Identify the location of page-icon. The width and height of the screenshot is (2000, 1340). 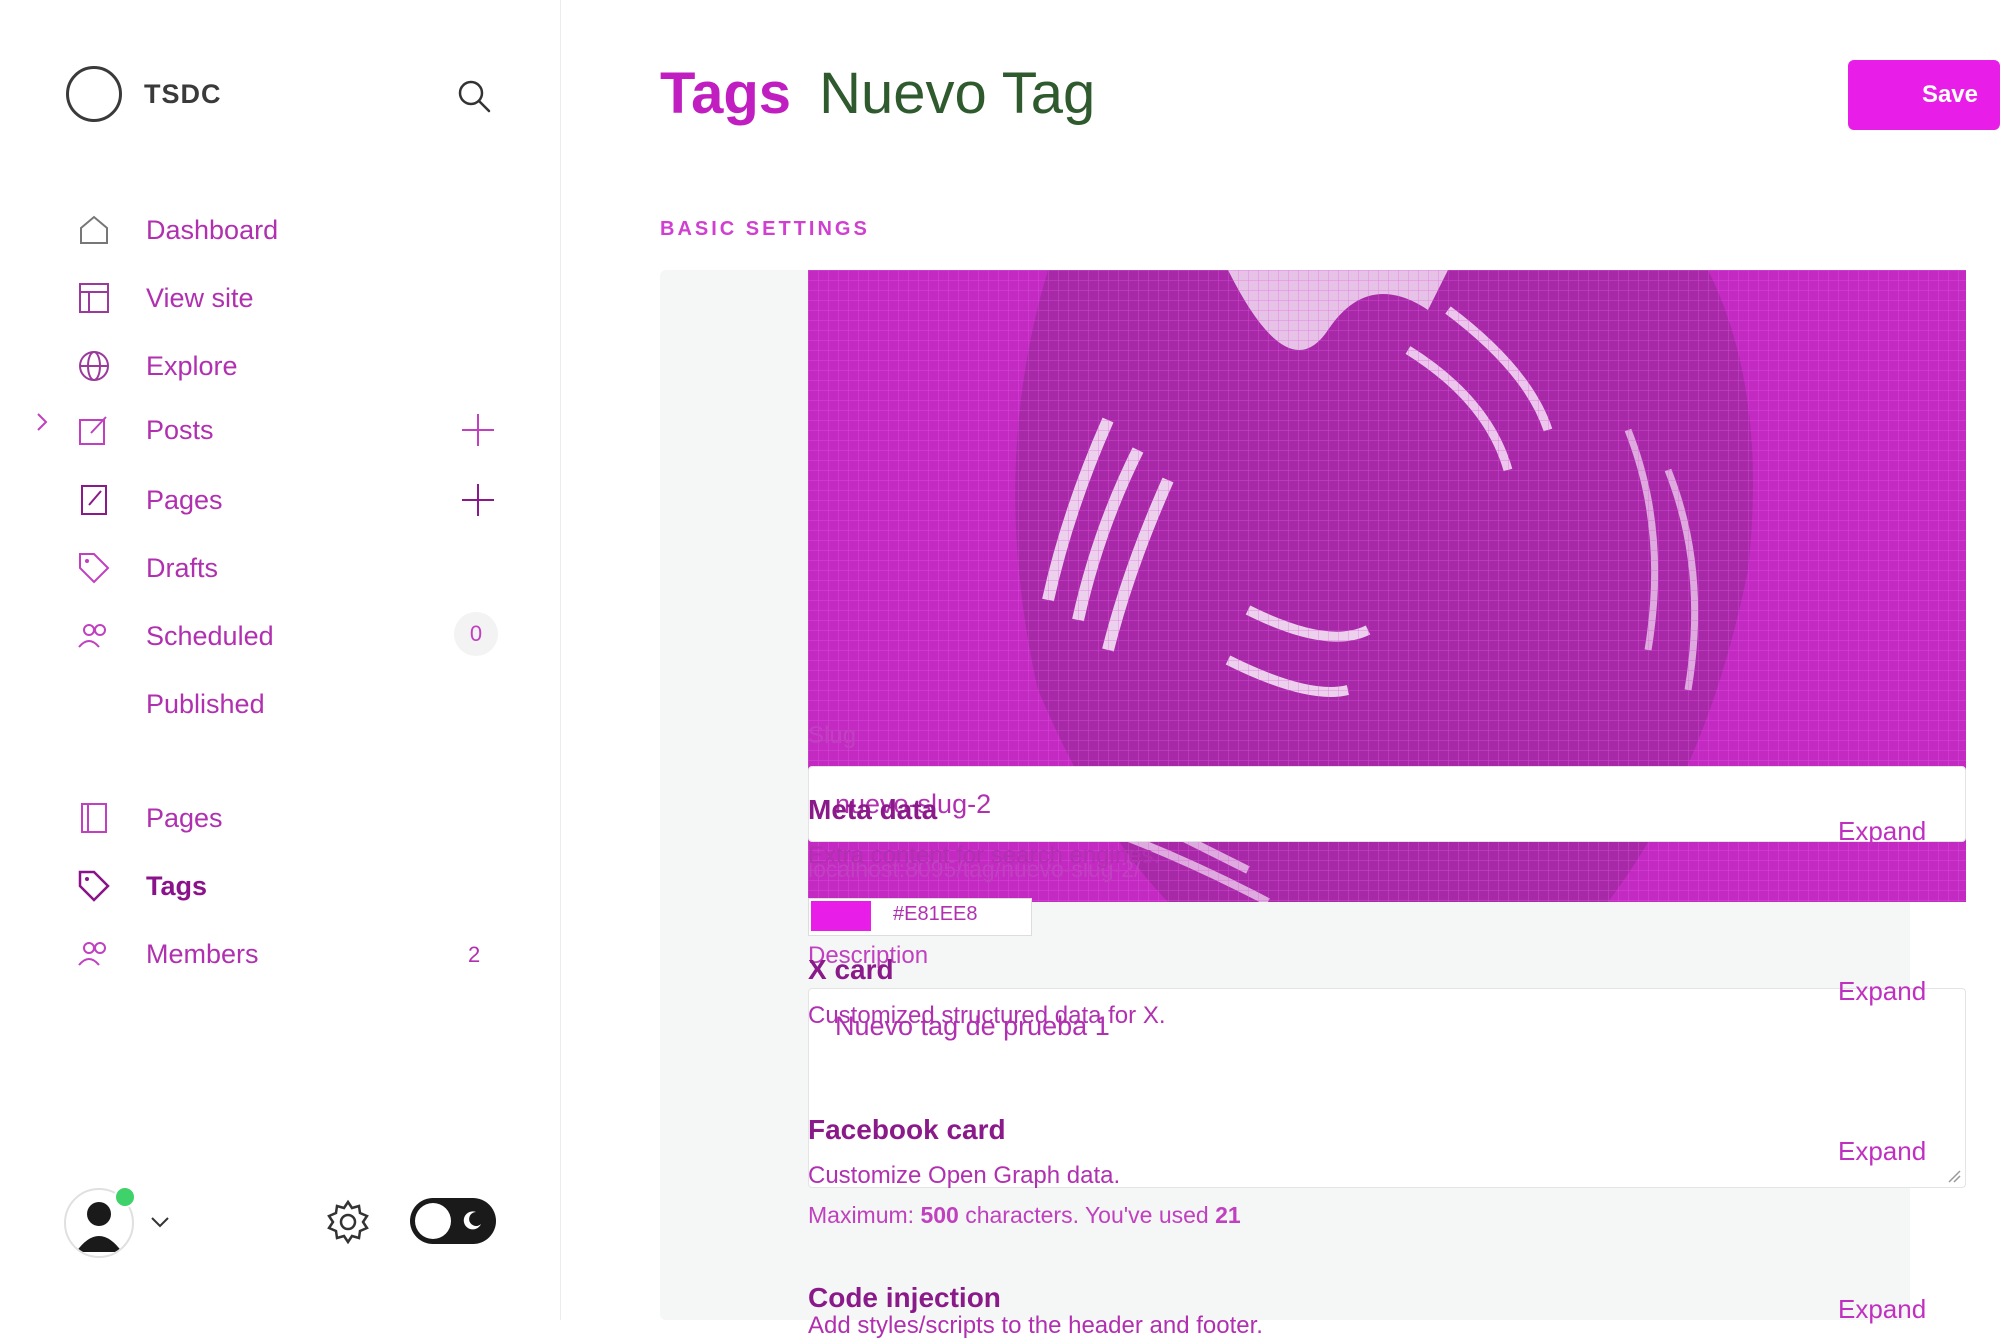
(94, 500).